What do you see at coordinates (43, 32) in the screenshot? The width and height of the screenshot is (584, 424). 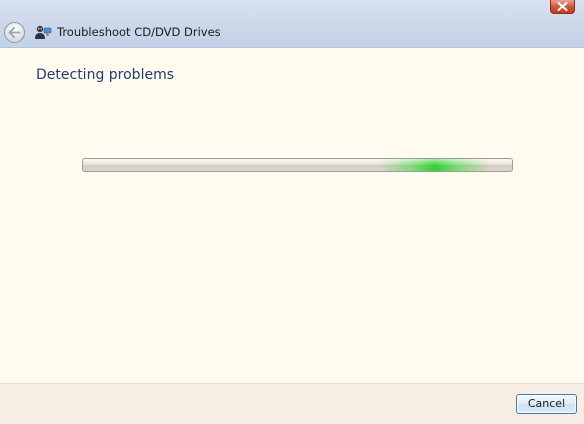 I see `troubleshooter-icon` at bounding box center [43, 32].